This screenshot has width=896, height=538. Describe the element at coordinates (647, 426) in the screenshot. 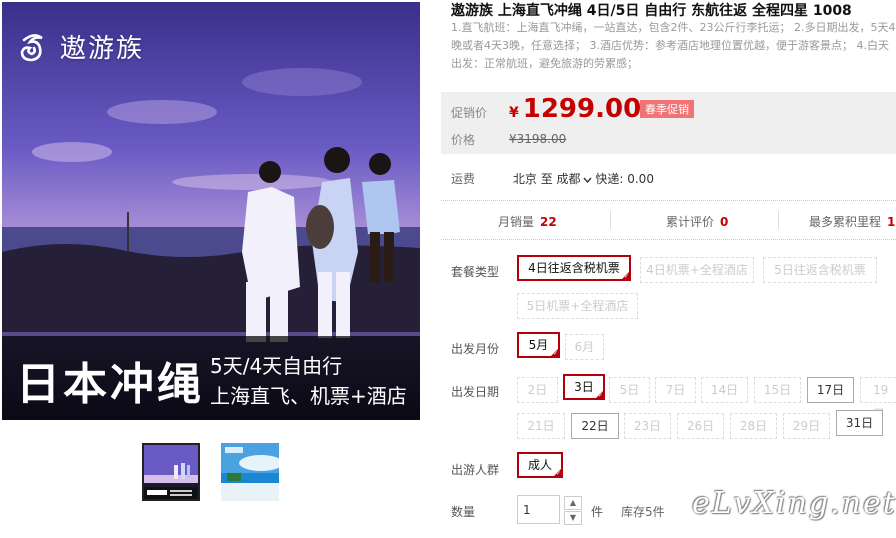

I see `date-option: 23日` at that location.